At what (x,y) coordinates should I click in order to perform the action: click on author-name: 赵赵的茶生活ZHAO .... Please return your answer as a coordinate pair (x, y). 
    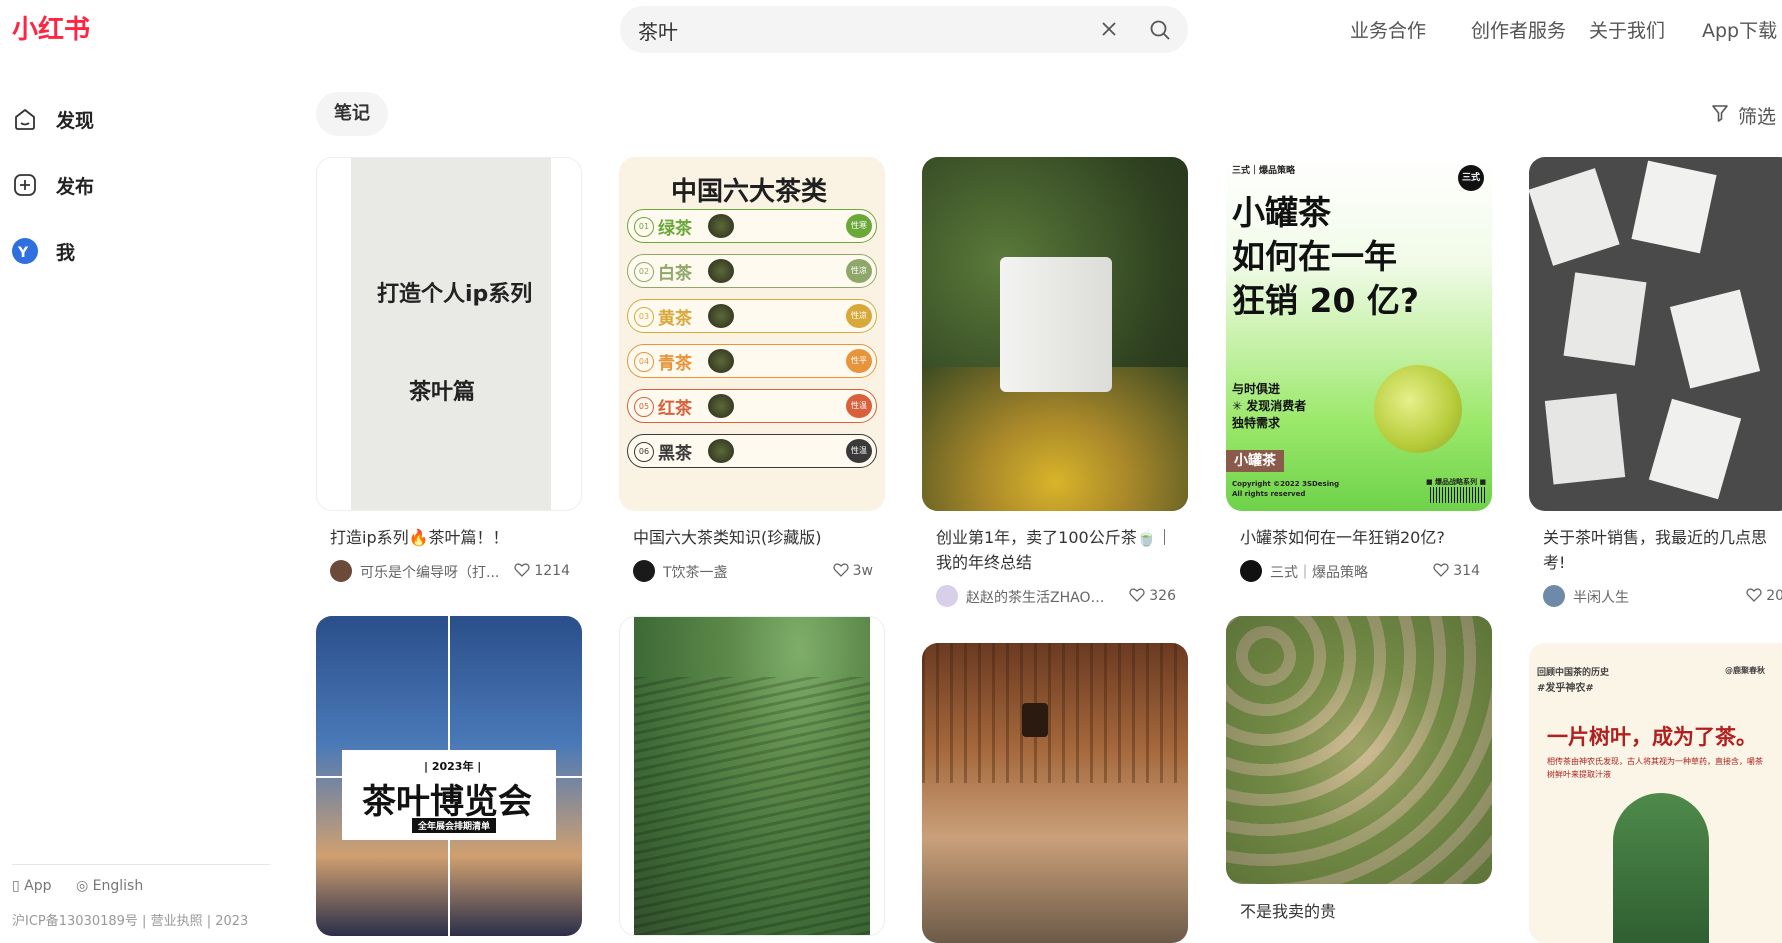
    Looking at the image, I should click on (1036, 597).